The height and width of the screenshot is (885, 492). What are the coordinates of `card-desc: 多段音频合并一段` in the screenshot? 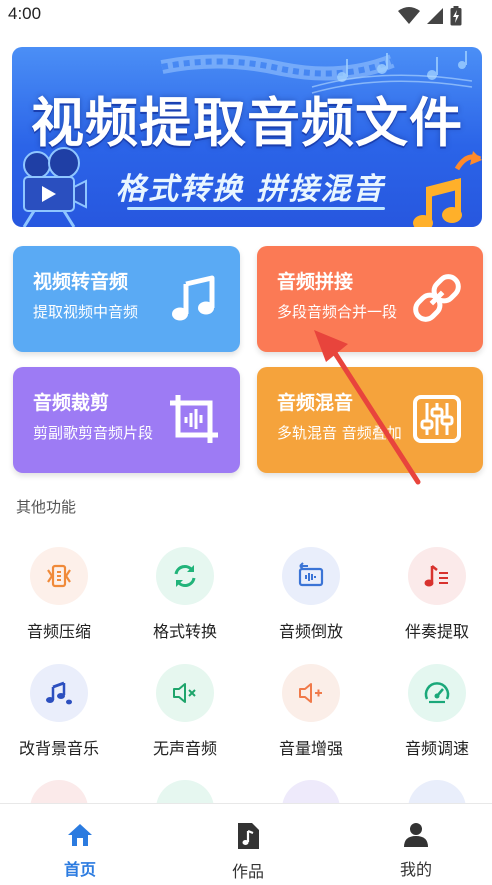 It's located at (337, 312).